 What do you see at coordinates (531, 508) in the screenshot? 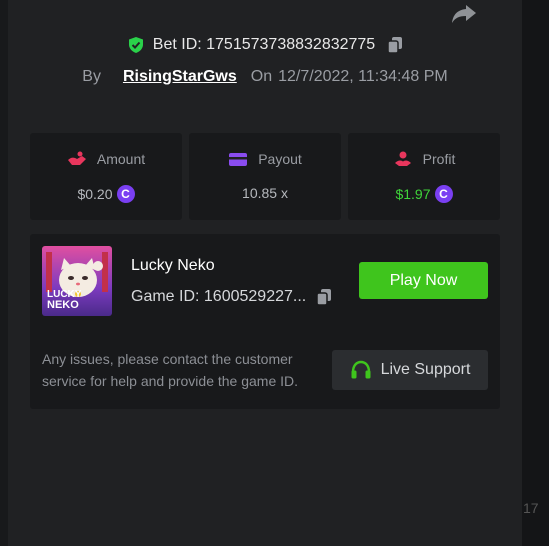
I see `background-peek-text: 17` at bounding box center [531, 508].